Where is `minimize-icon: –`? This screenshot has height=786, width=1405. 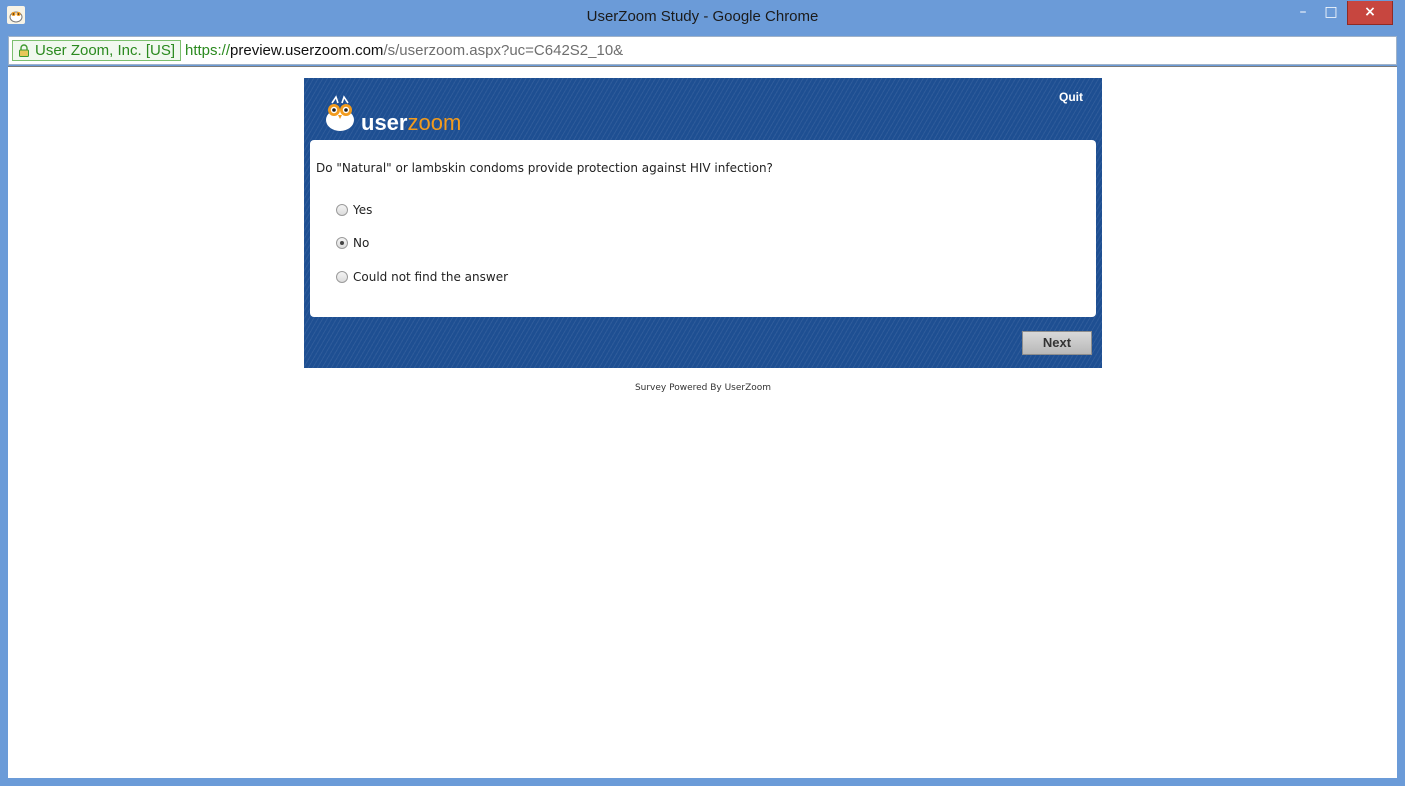 minimize-icon: – is located at coordinates (1303, 12).